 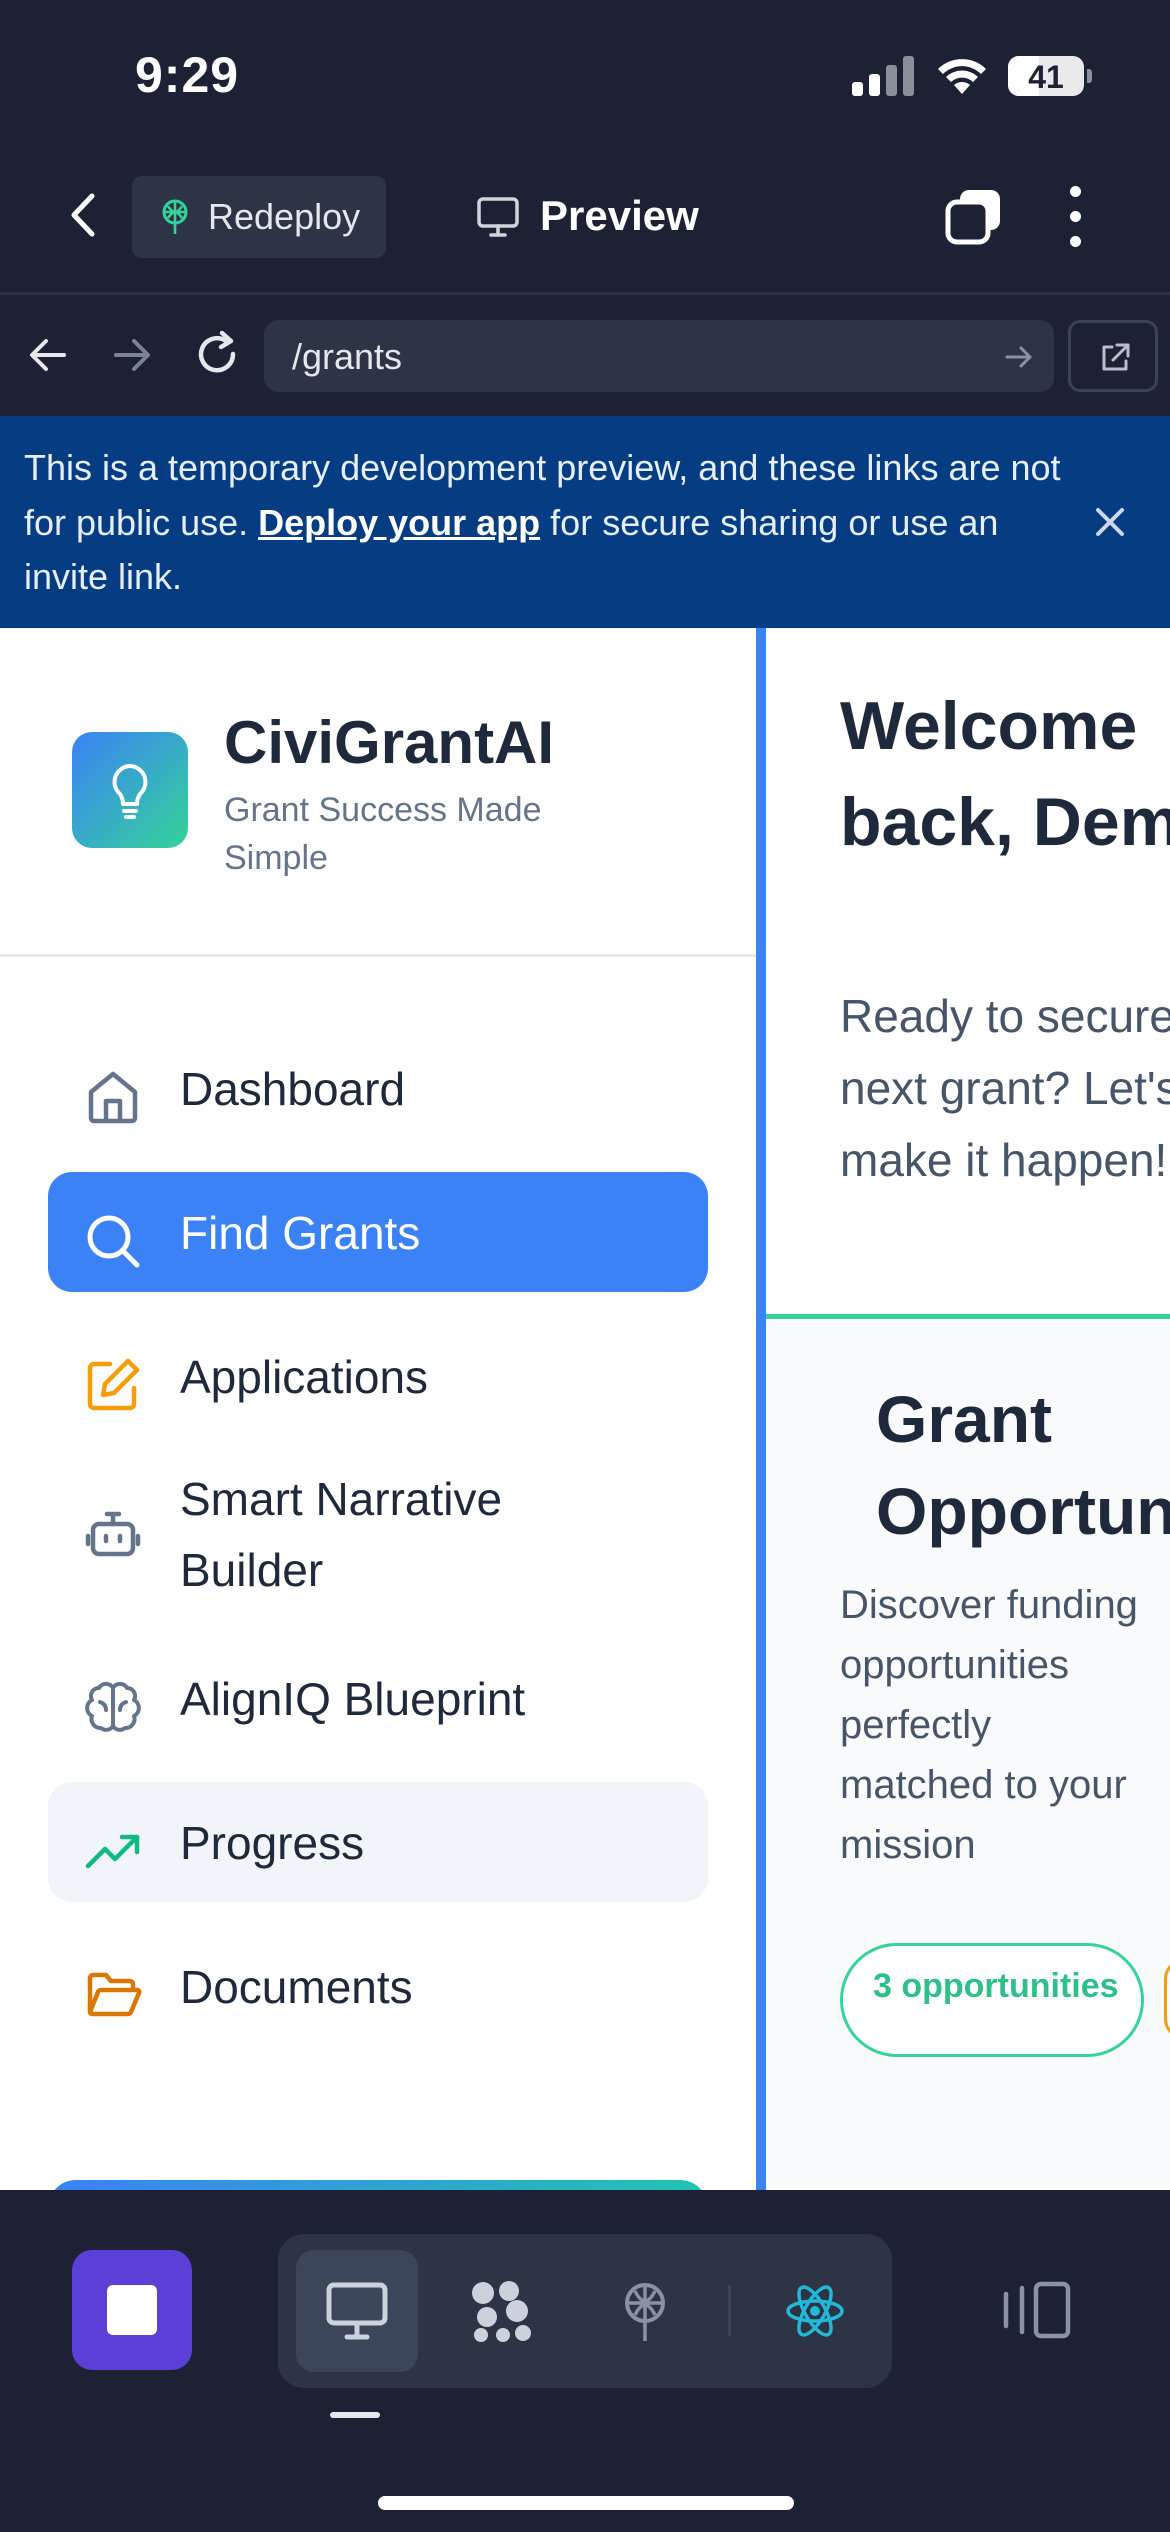 I want to click on react-devtools-button, so click(x=815, y=2311).